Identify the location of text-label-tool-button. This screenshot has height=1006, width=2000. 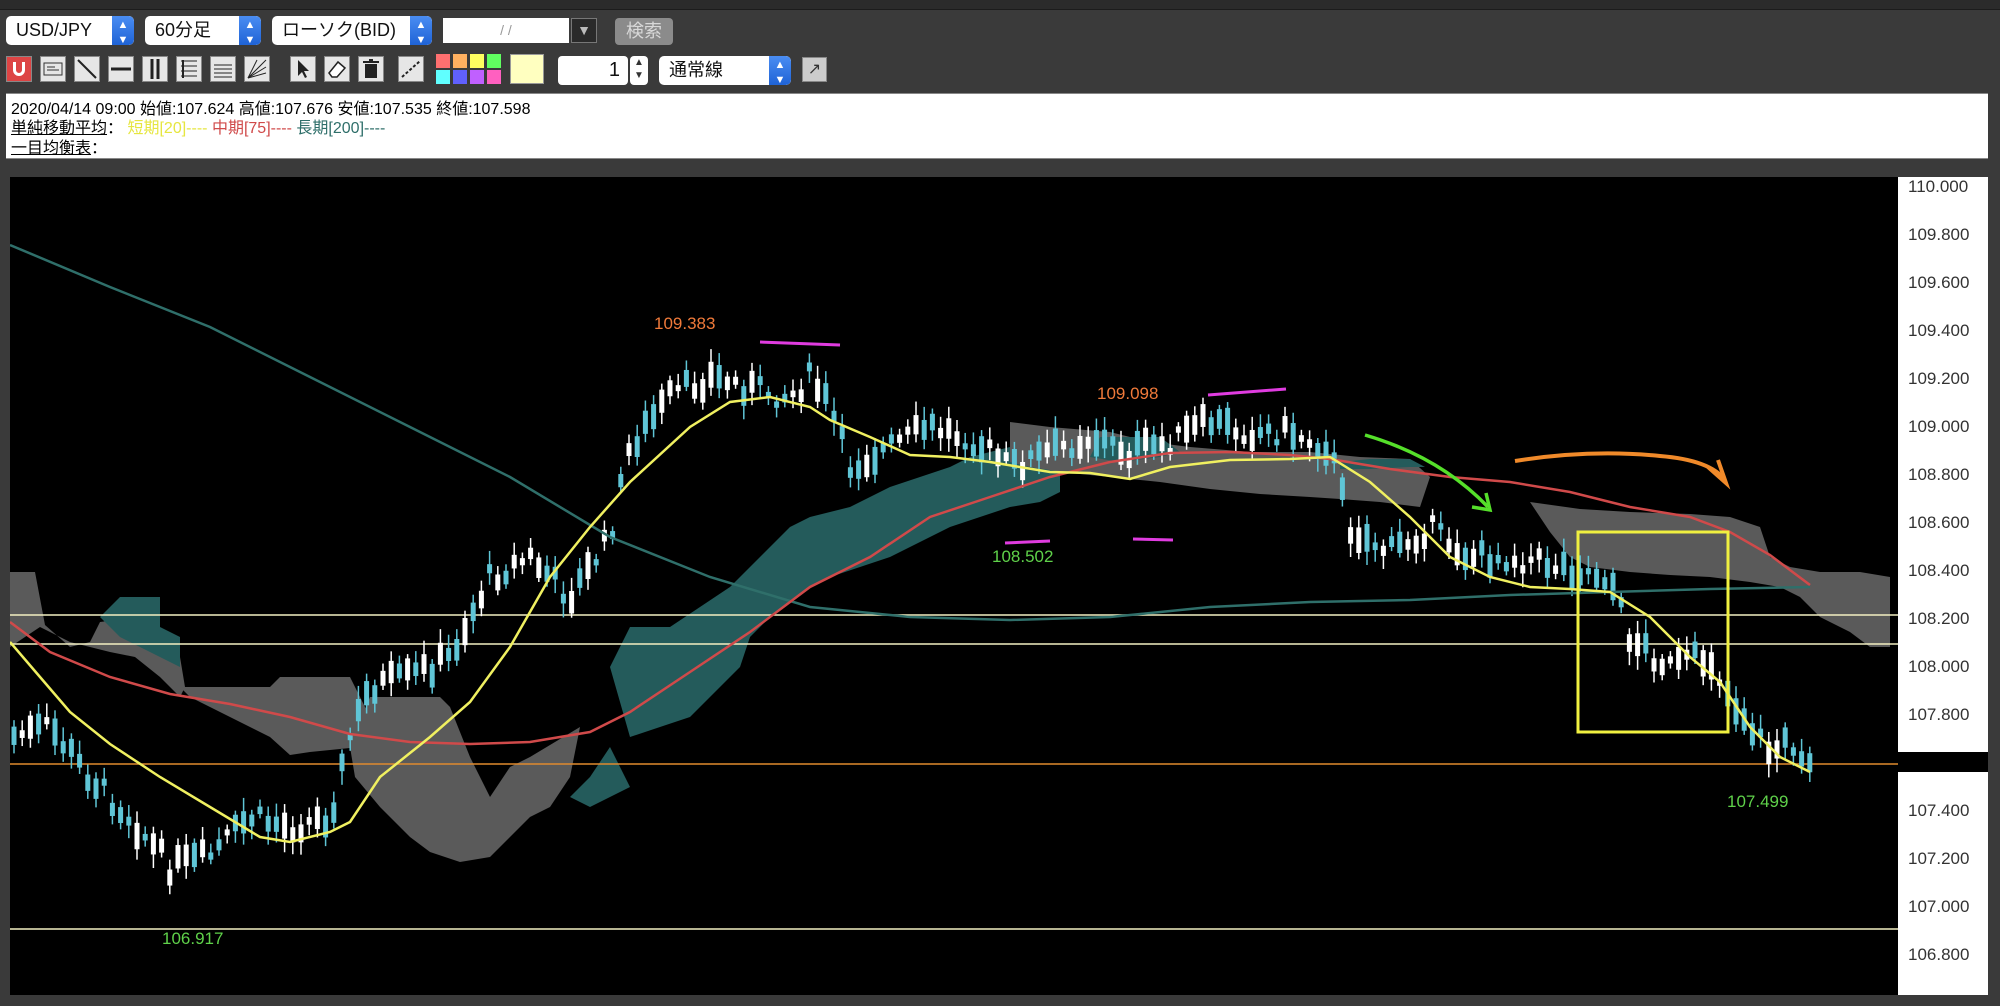
(53, 69).